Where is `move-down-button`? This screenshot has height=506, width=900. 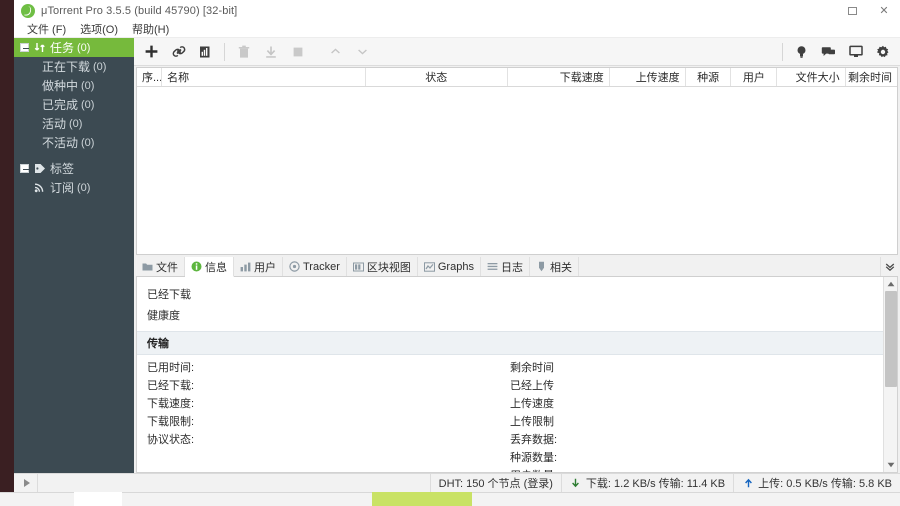 move-down-button is located at coordinates (362, 52).